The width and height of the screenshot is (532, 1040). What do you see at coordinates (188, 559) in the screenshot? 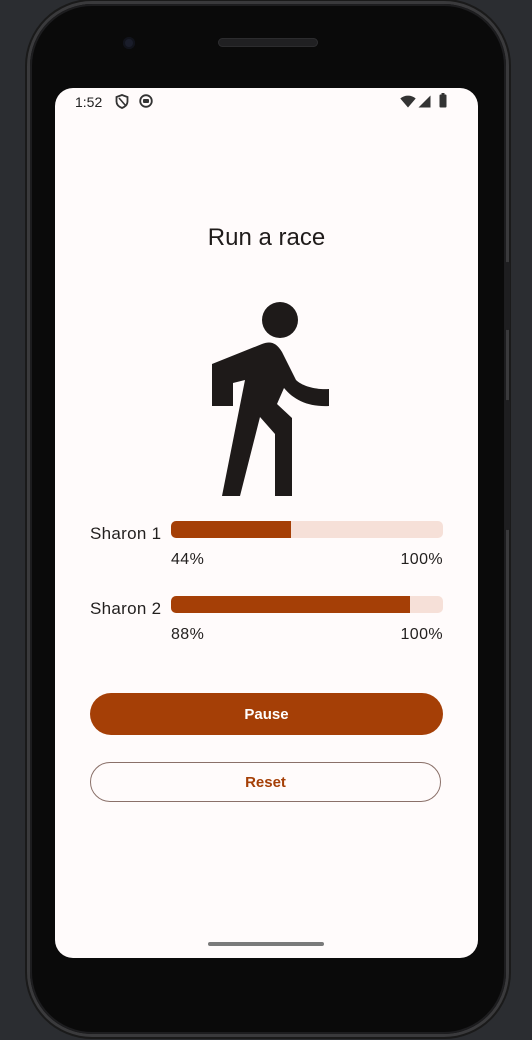
I see `progress-value-1: 44%` at bounding box center [188, 559].